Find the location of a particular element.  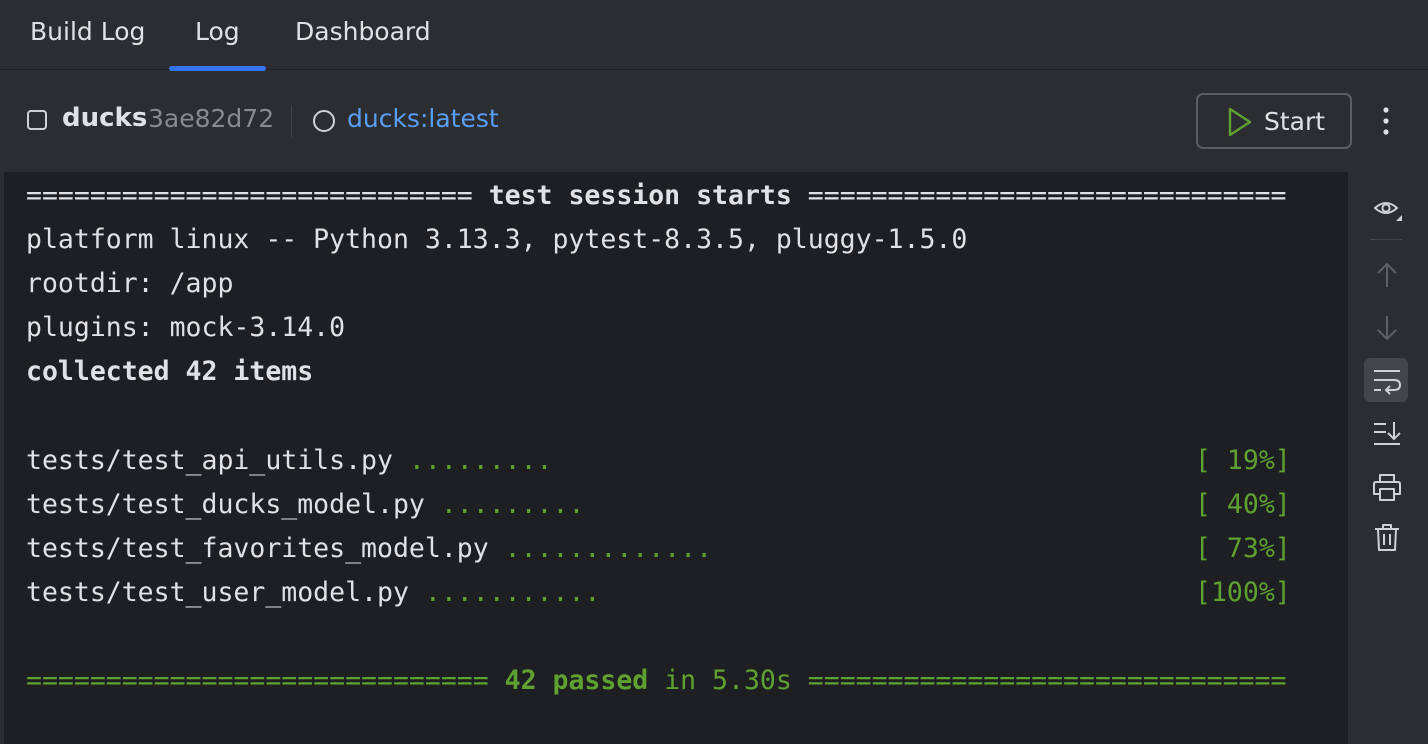

tool-strip-divider is located at coordinates (1386, 239).